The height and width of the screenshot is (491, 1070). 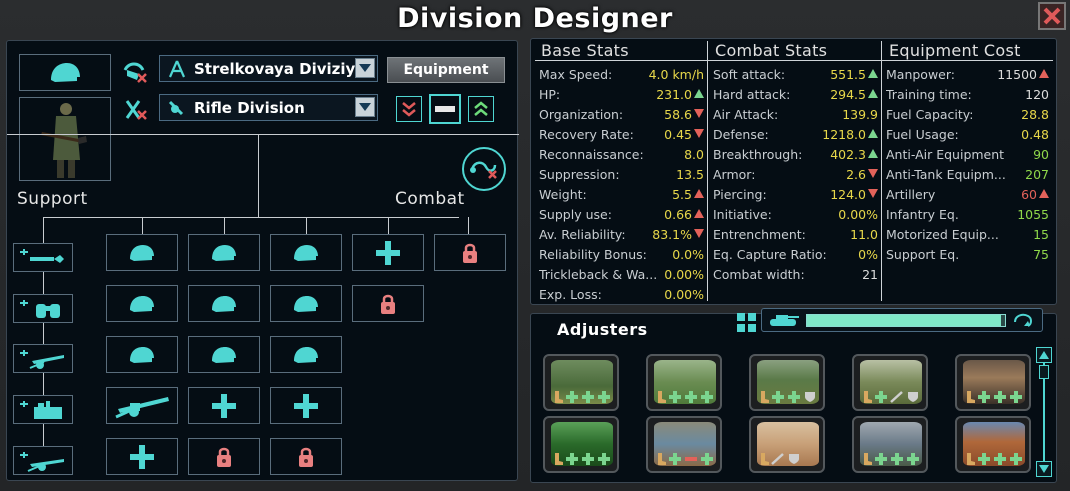 What do you see at coordinates (470, 253) in the screenshot?
I see `lock-icon` at bounding box center [470, 253].